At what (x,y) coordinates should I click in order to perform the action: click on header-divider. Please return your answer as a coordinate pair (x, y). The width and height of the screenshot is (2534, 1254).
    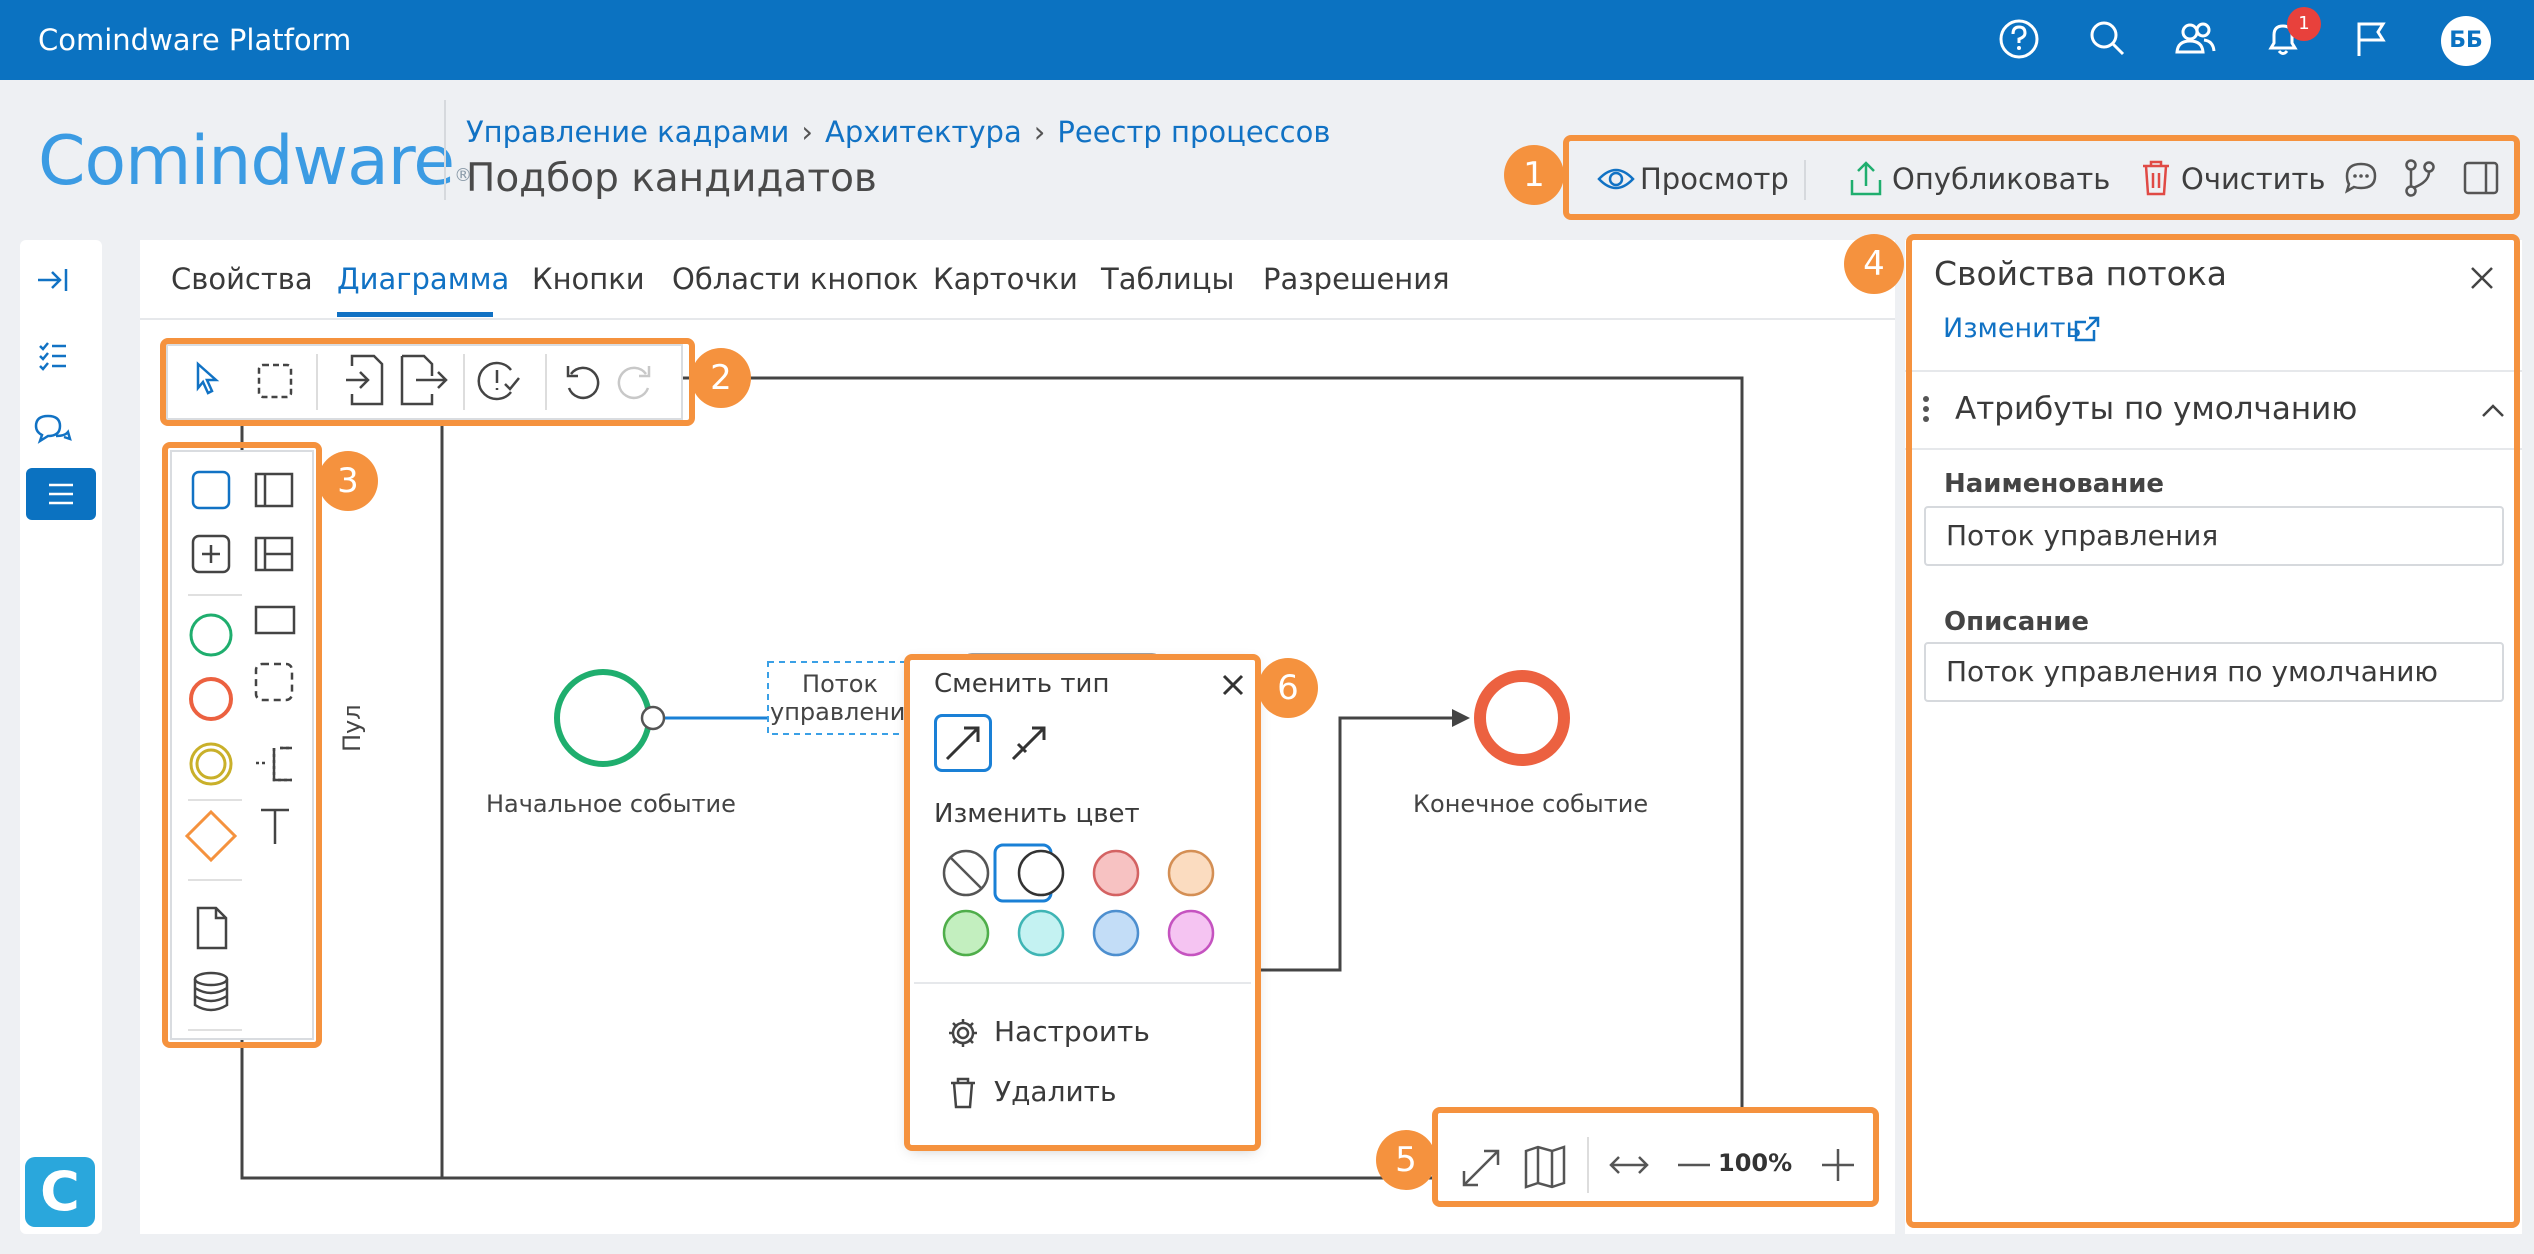
    Looking at the image, I should click on (445, 150).